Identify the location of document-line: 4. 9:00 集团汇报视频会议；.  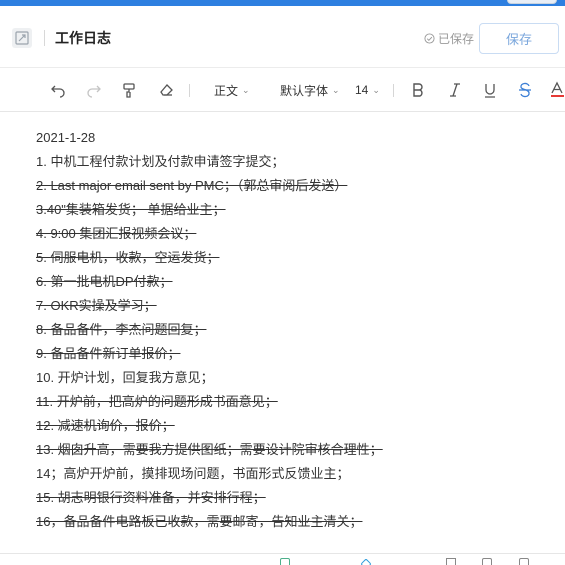
(116, 233).